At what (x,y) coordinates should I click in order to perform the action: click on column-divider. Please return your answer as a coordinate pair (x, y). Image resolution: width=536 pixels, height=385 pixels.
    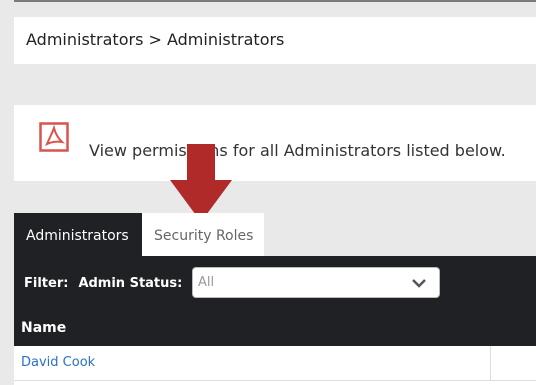
    Looking at the image, I should click on (490, 363).